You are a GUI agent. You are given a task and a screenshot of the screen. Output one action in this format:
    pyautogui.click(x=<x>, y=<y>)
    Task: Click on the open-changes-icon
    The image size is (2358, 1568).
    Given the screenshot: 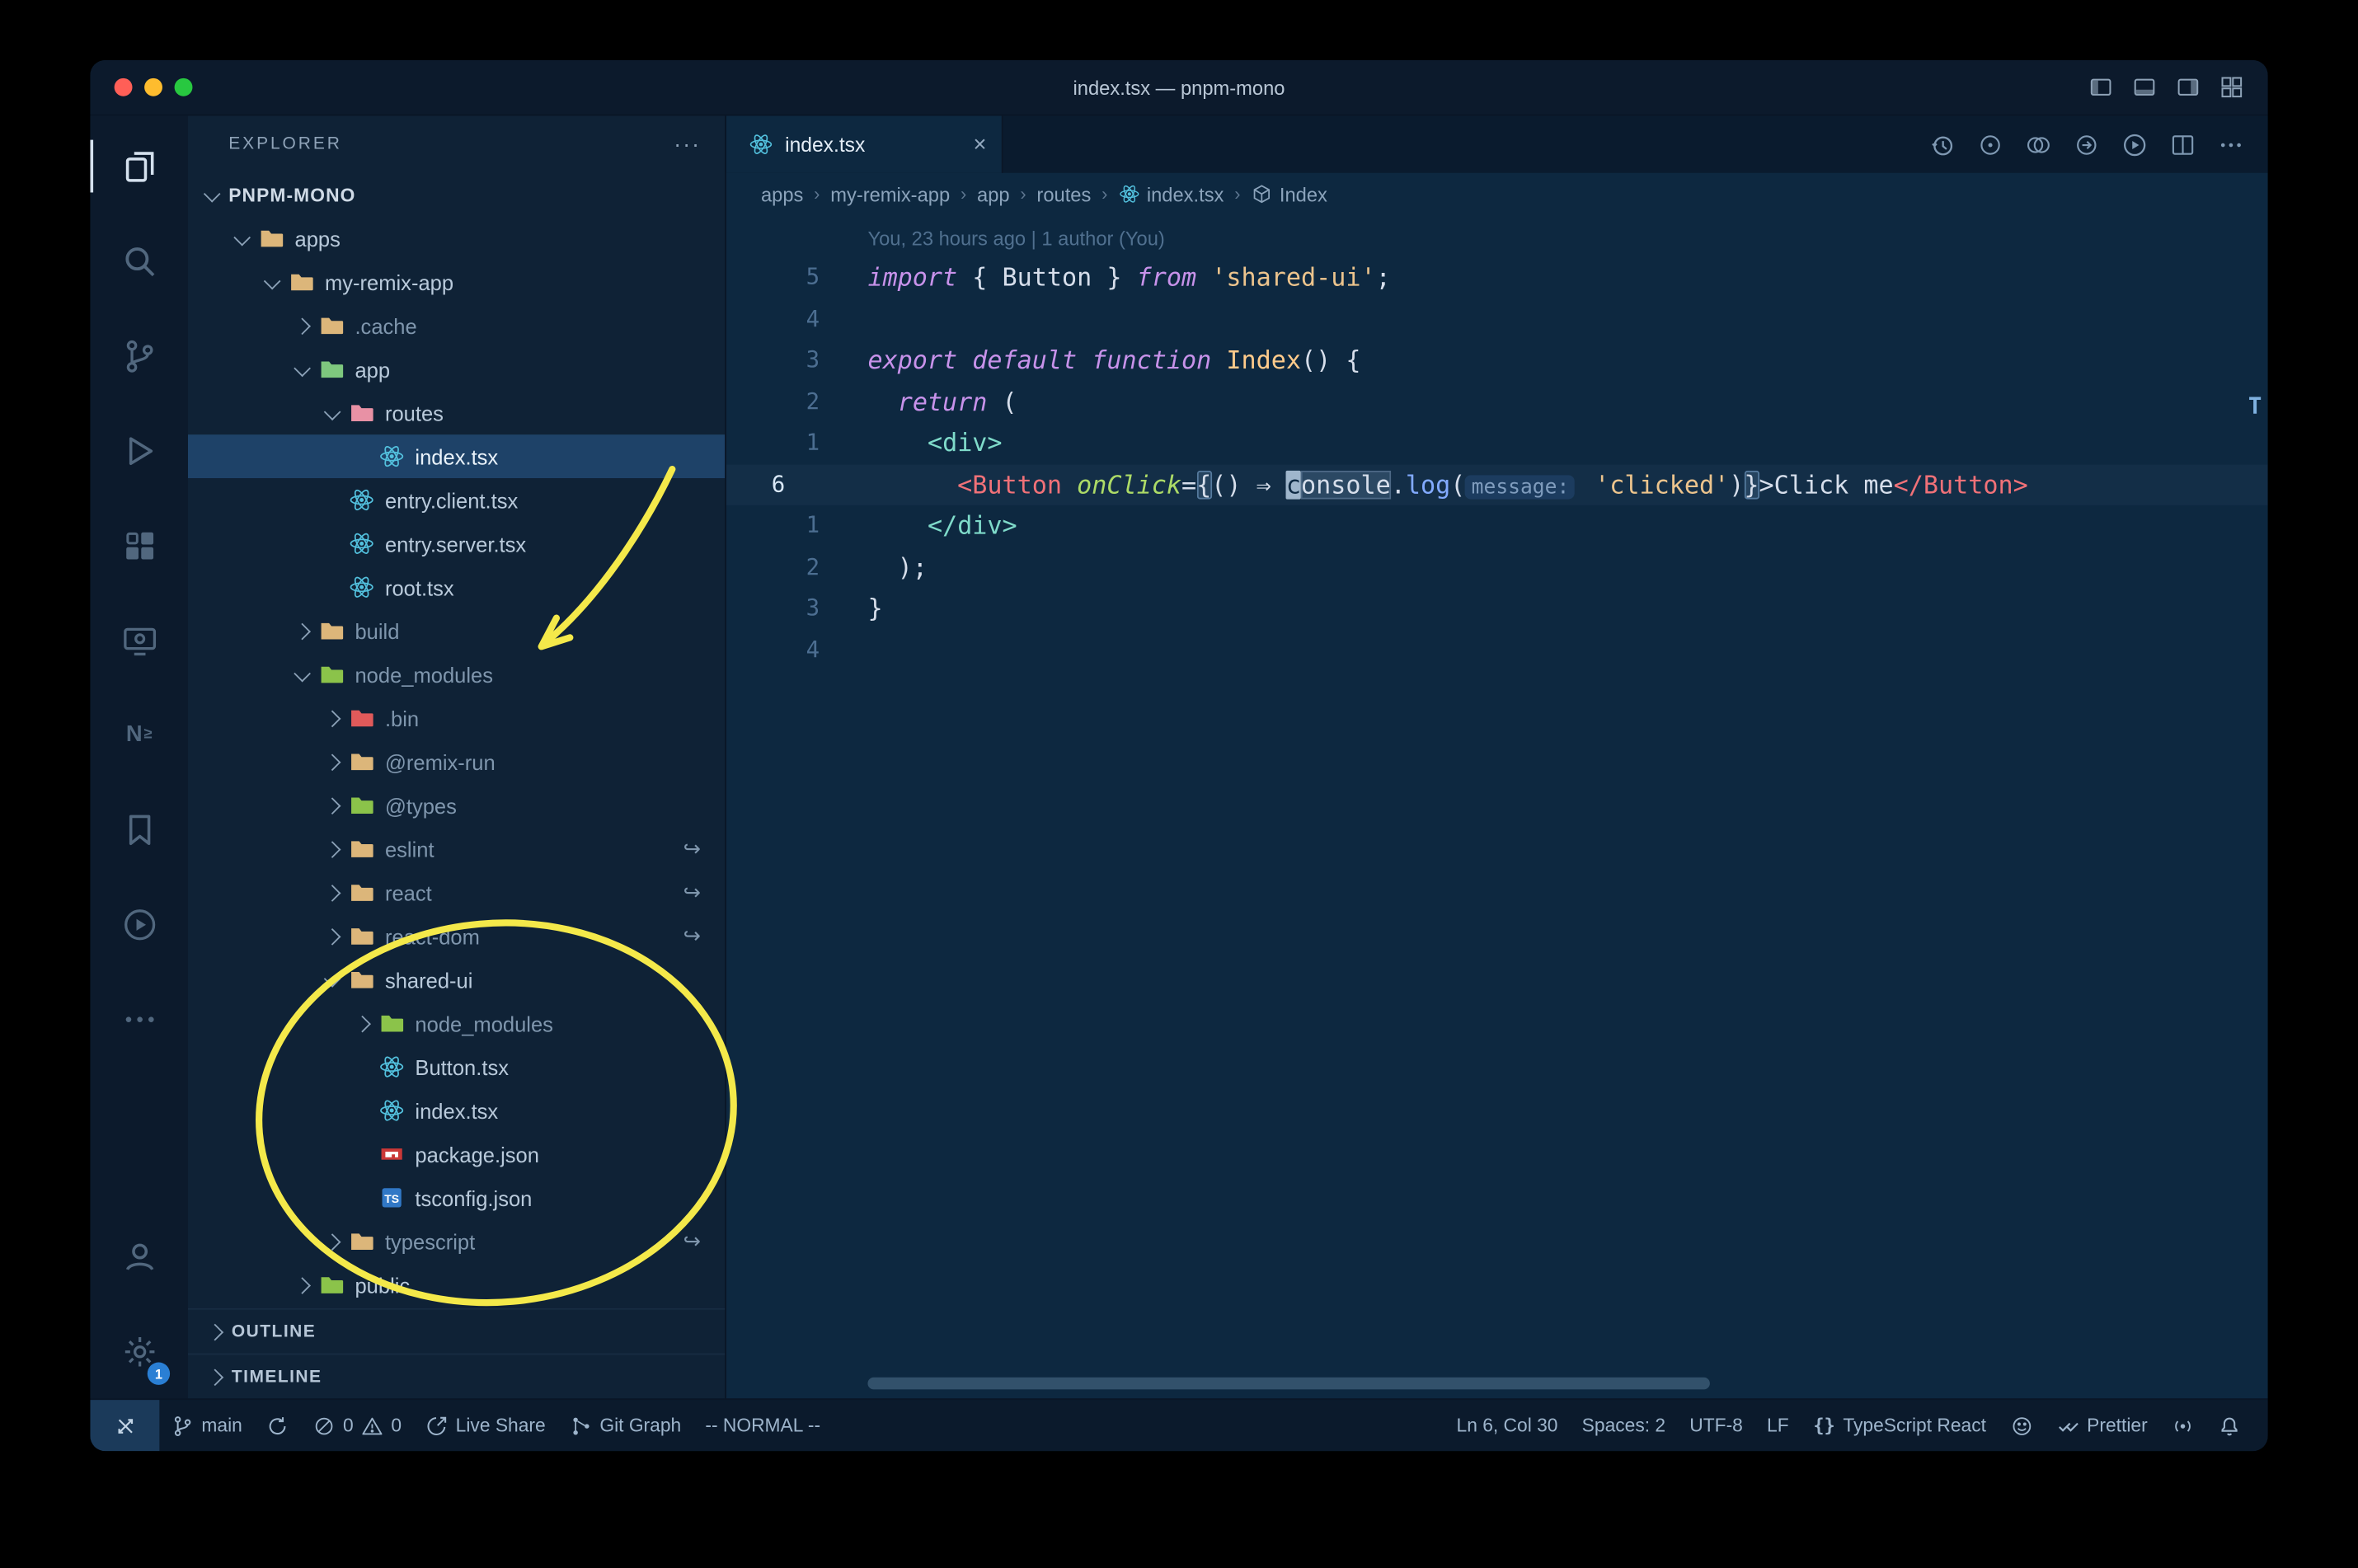 What is the action you would take?
    pyautogui.click(x=2087, y=144)
    